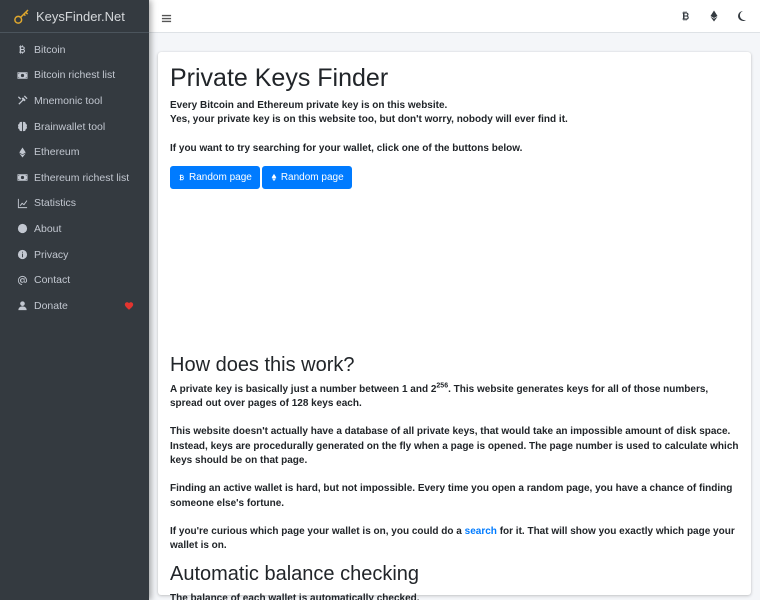  Describe the element at coordinates (74, 255) in the screenshot. I see `sidebar-item-privacy: Privacy` at that location.